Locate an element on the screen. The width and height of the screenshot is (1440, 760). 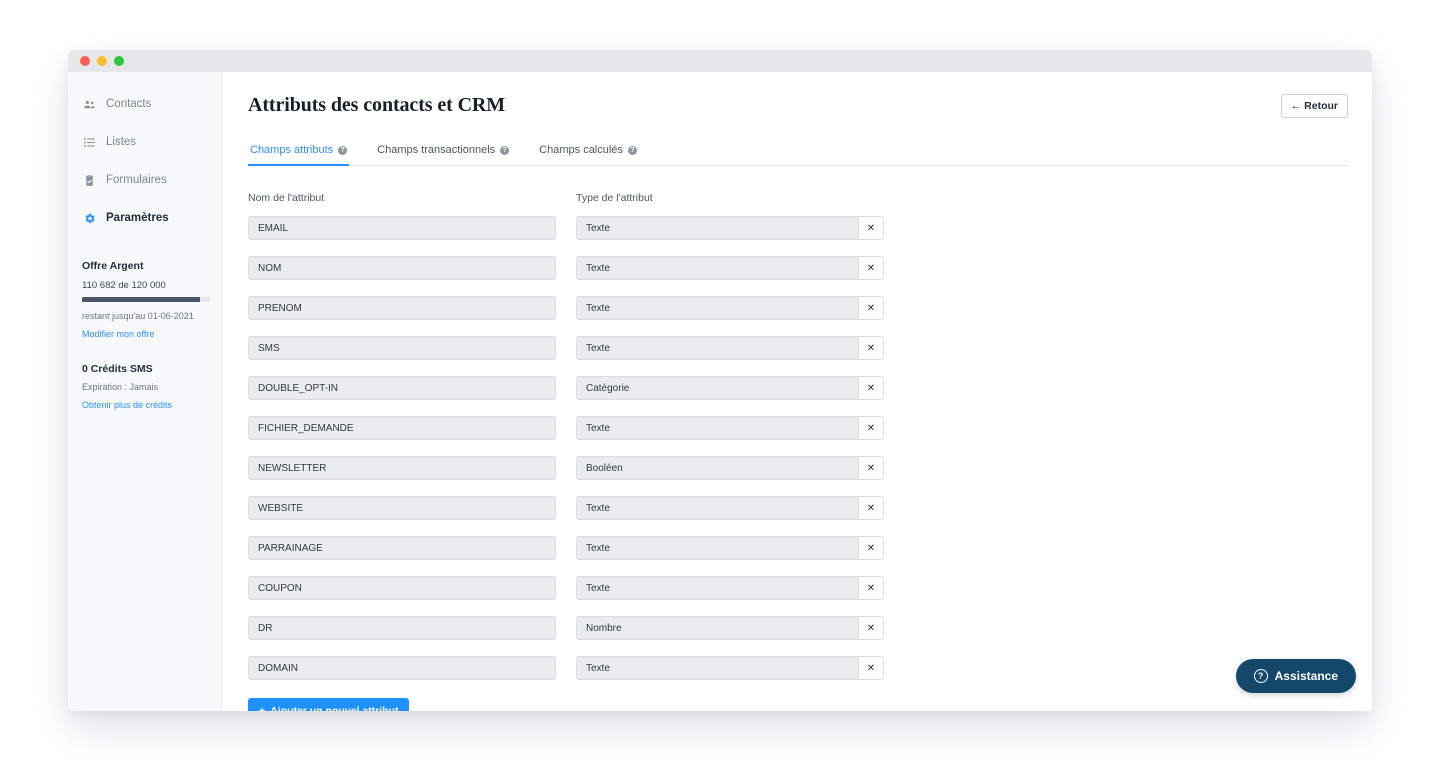
list-icon is located at coordinates (89, 142).